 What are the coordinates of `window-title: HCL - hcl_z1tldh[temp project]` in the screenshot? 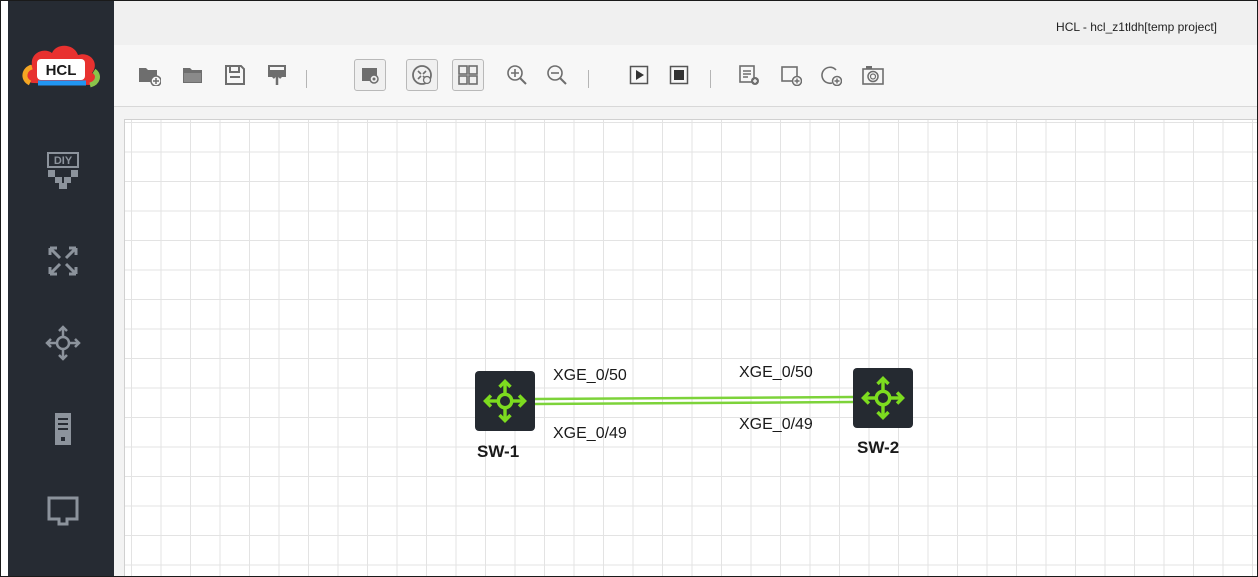 It's located at (1136, 27).